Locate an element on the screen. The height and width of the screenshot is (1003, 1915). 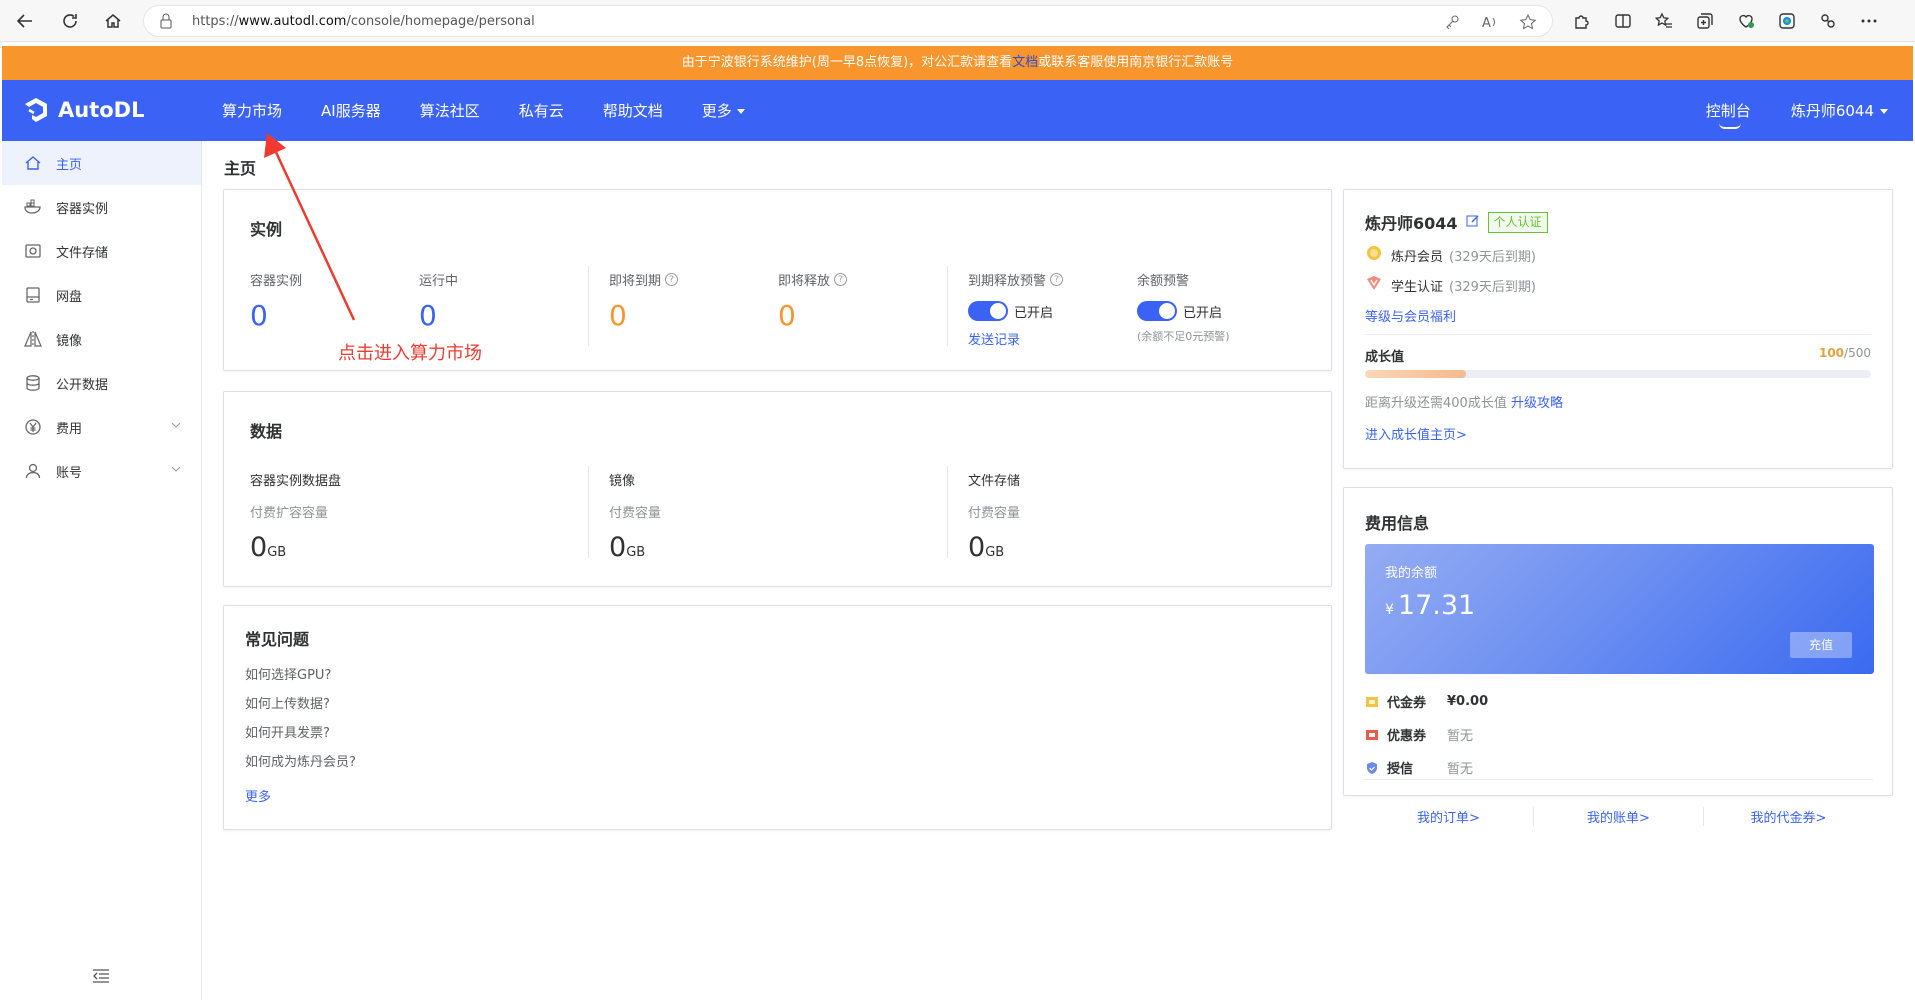
extensions-icon is located at coordinates (1582, 21).